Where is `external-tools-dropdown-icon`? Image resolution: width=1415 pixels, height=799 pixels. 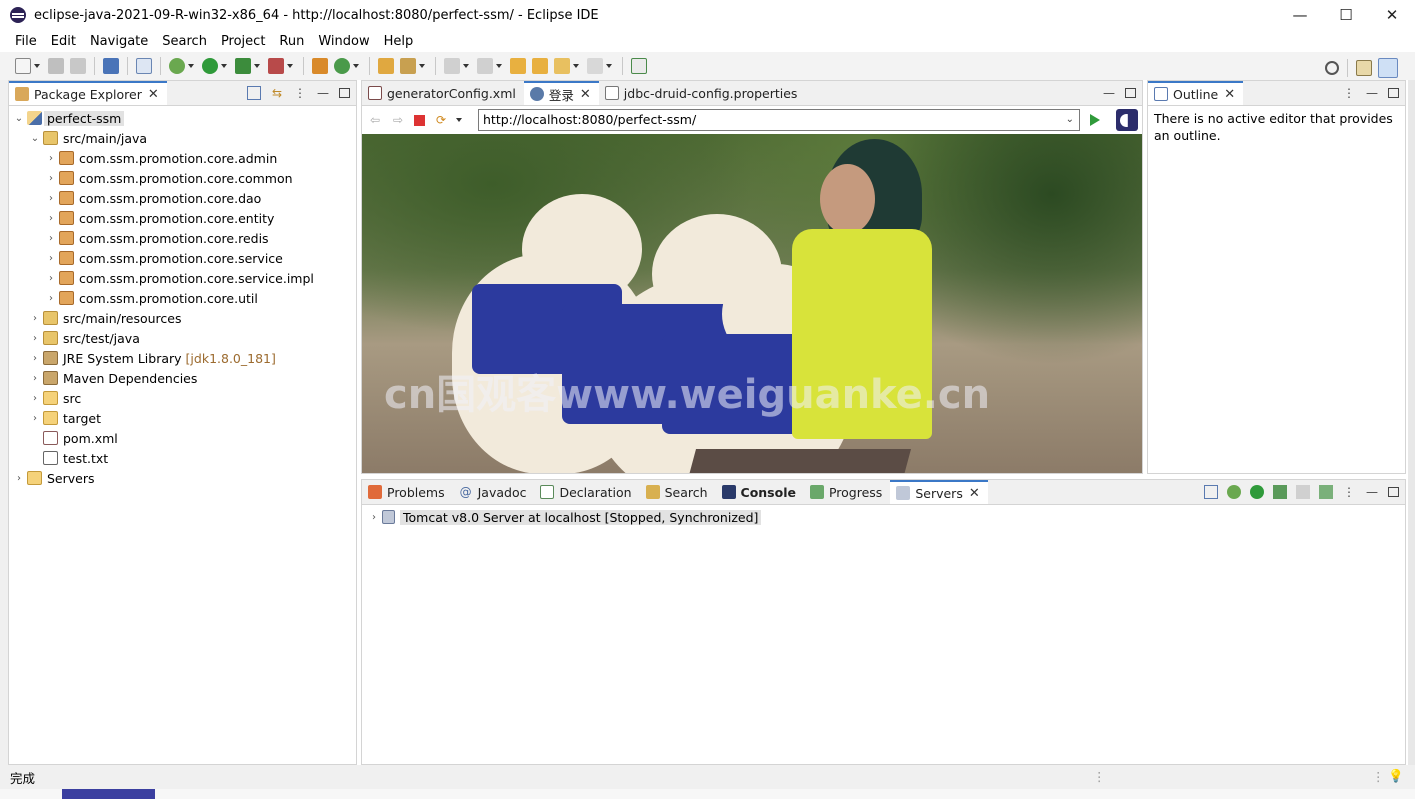 external-tools-dropdown-icon is located at coordinates (290, 66).